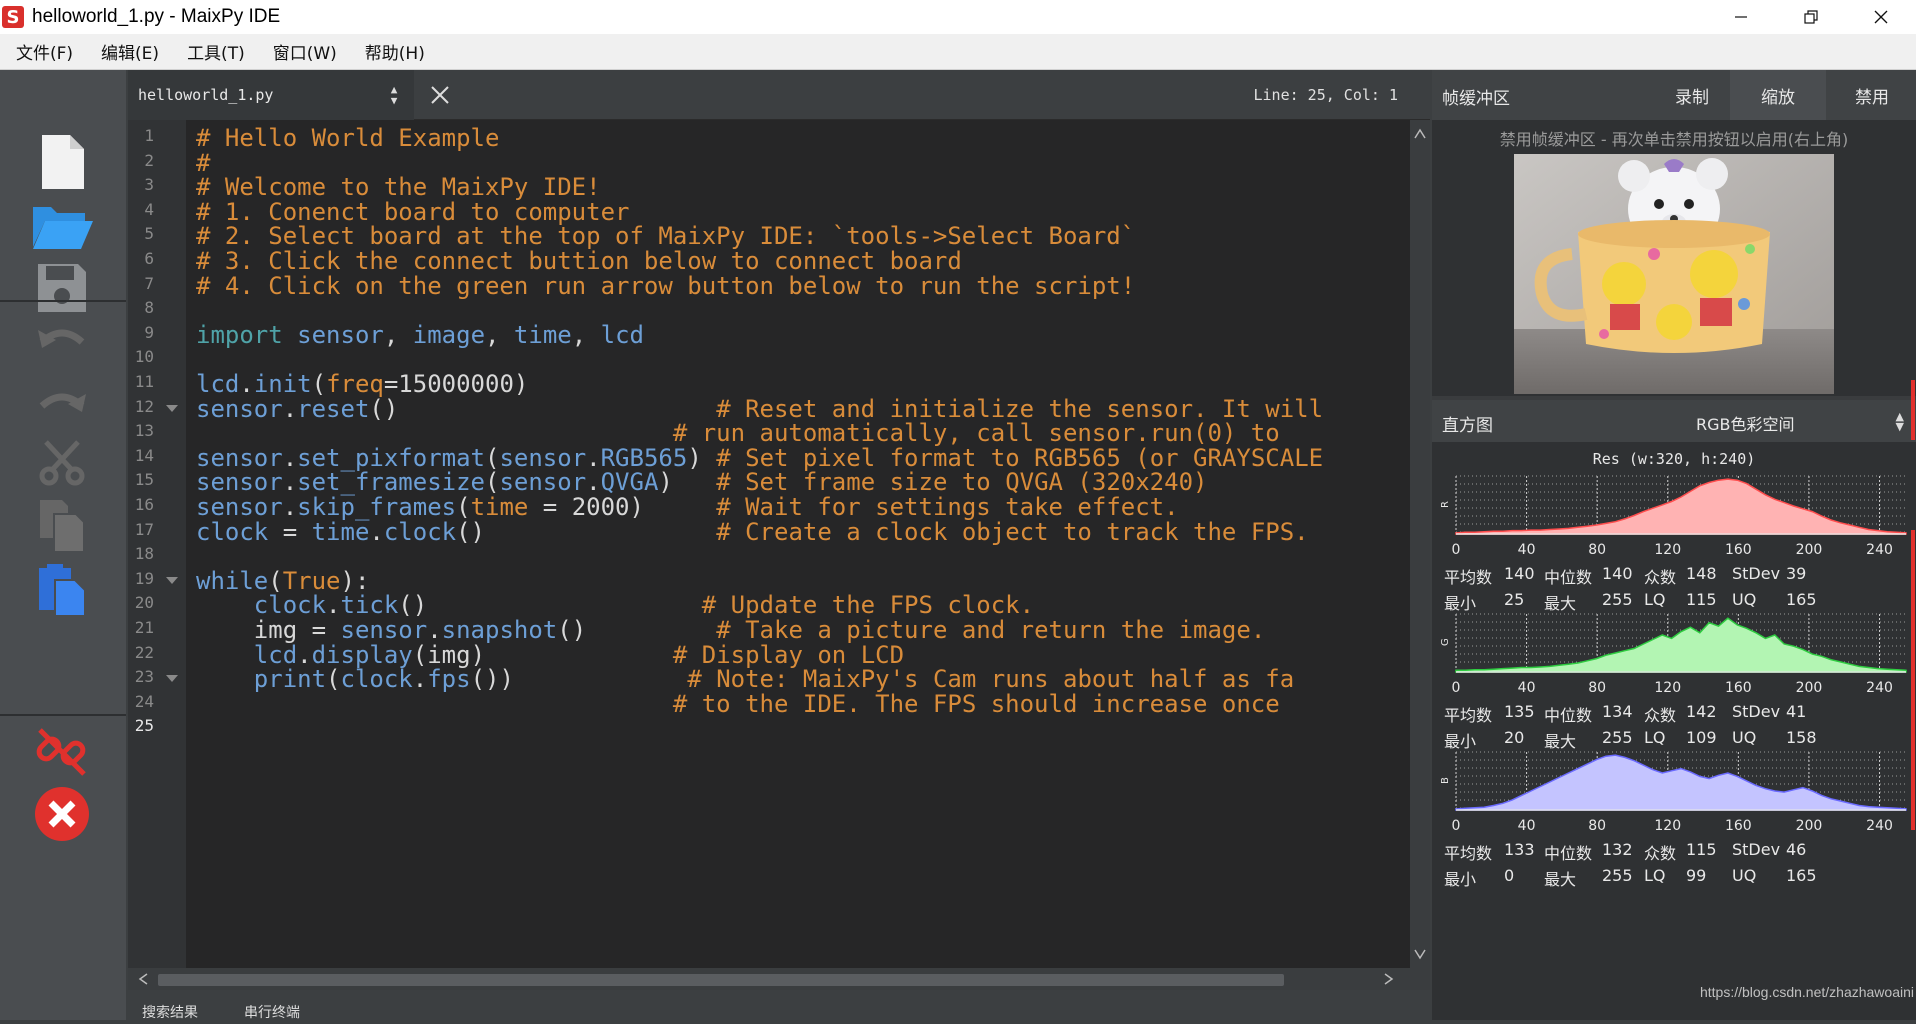  What do you see at coordinates (1660, 577) in the screenshot?
I see `stat-label: 众数` at bounding box center [1660, 577].